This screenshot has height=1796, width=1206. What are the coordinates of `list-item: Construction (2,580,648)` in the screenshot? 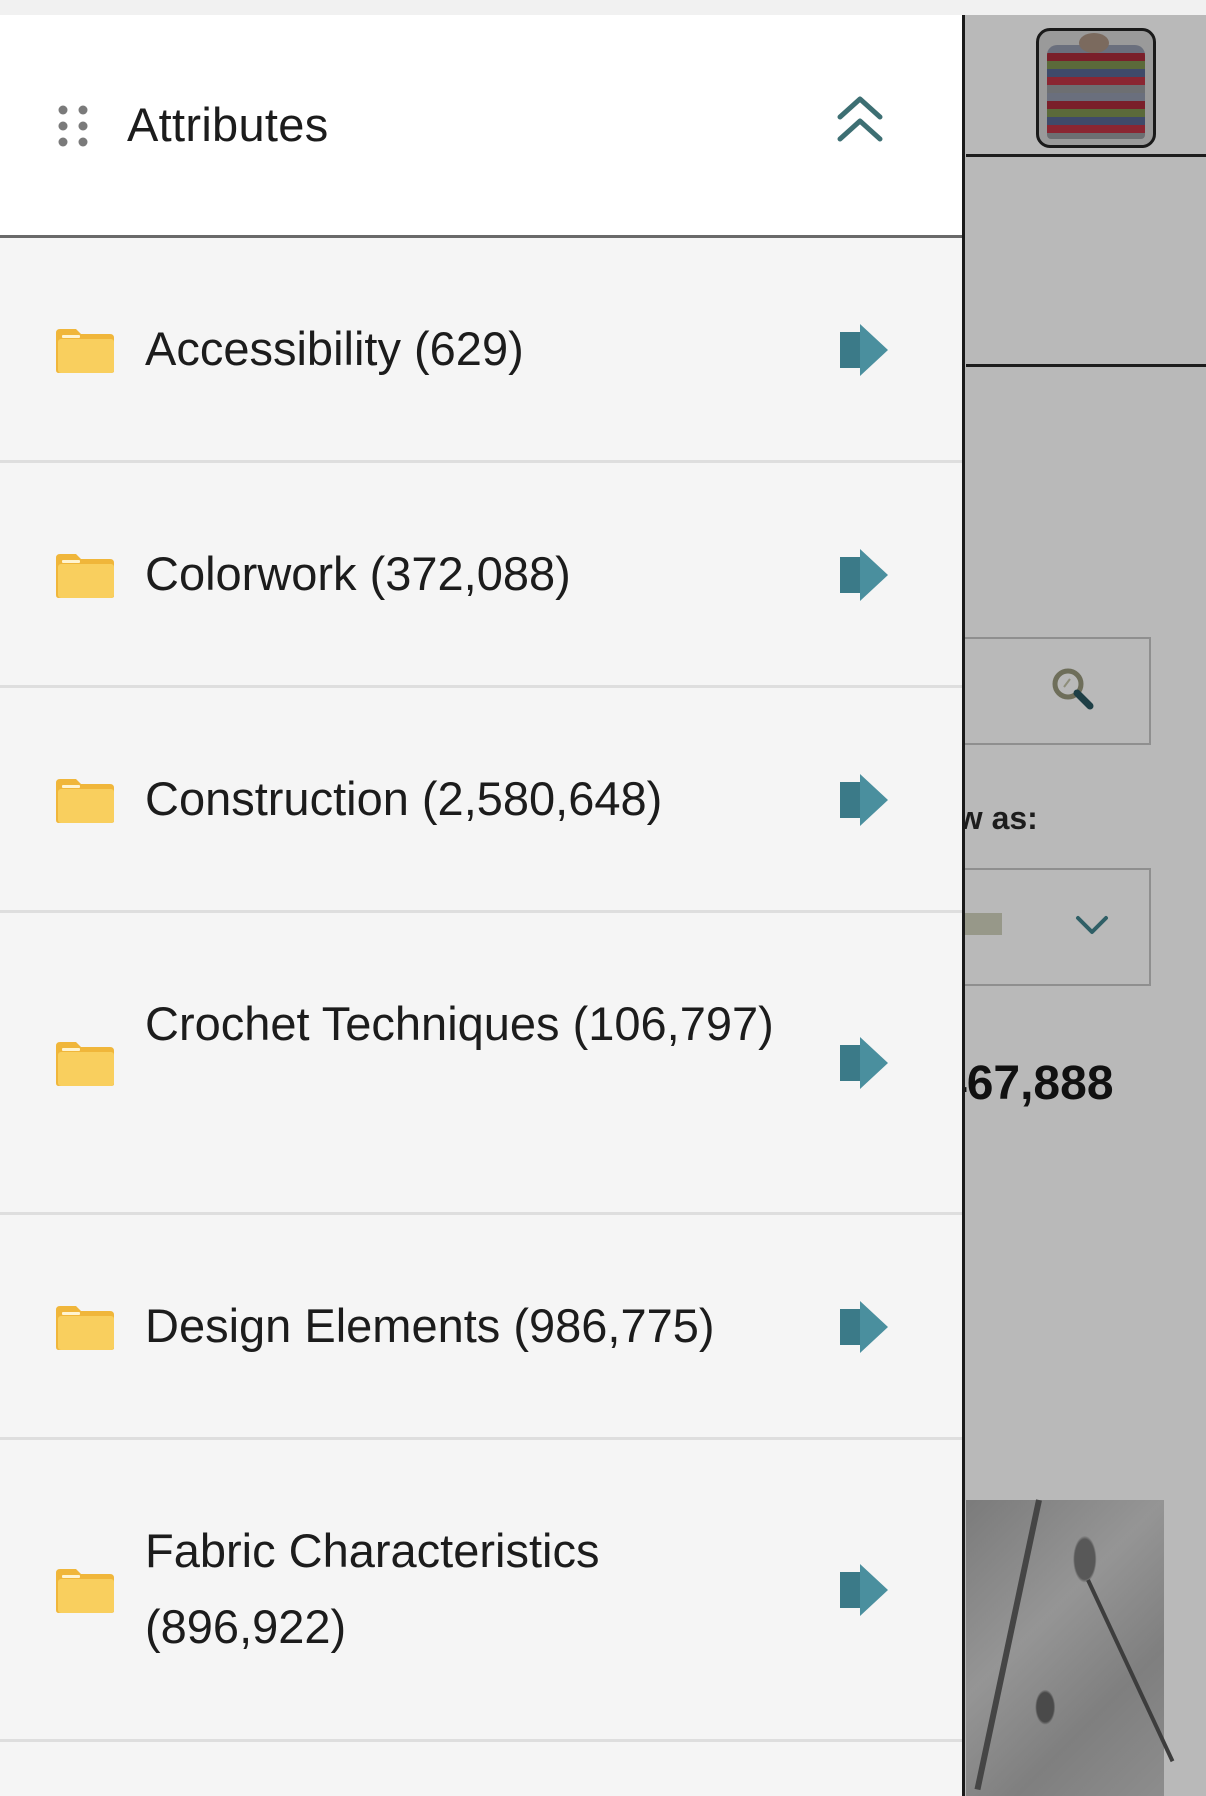 It's located at (481, 800).